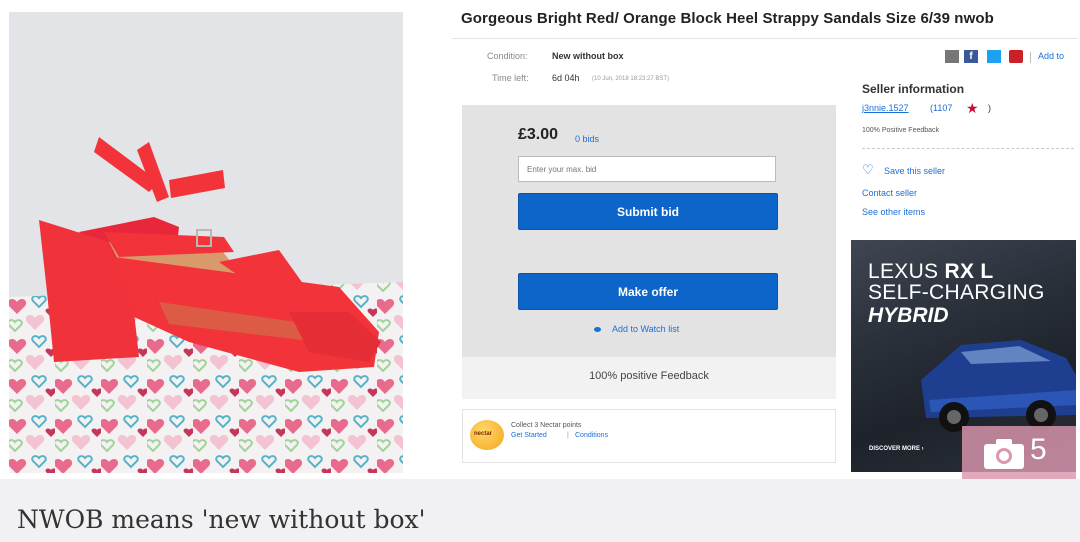 This screenshot has height=542, width=1080. What do you see at coordinates (597, 329) in the screenshot?
I see `eye-icon` at bounding box center [597, 329].